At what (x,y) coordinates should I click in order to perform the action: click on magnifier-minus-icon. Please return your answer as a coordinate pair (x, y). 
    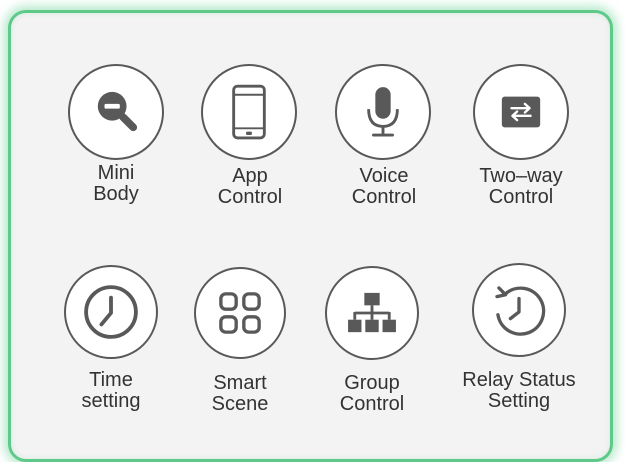
    Looking at the image, I should click on (116, 112).